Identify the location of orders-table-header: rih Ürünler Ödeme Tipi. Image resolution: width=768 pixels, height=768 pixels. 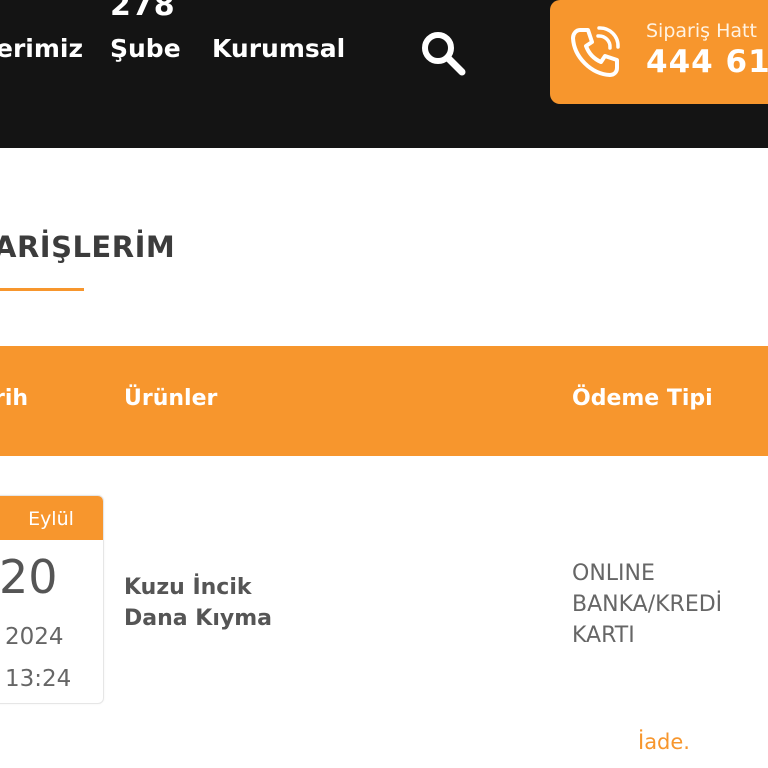
(384, 401).